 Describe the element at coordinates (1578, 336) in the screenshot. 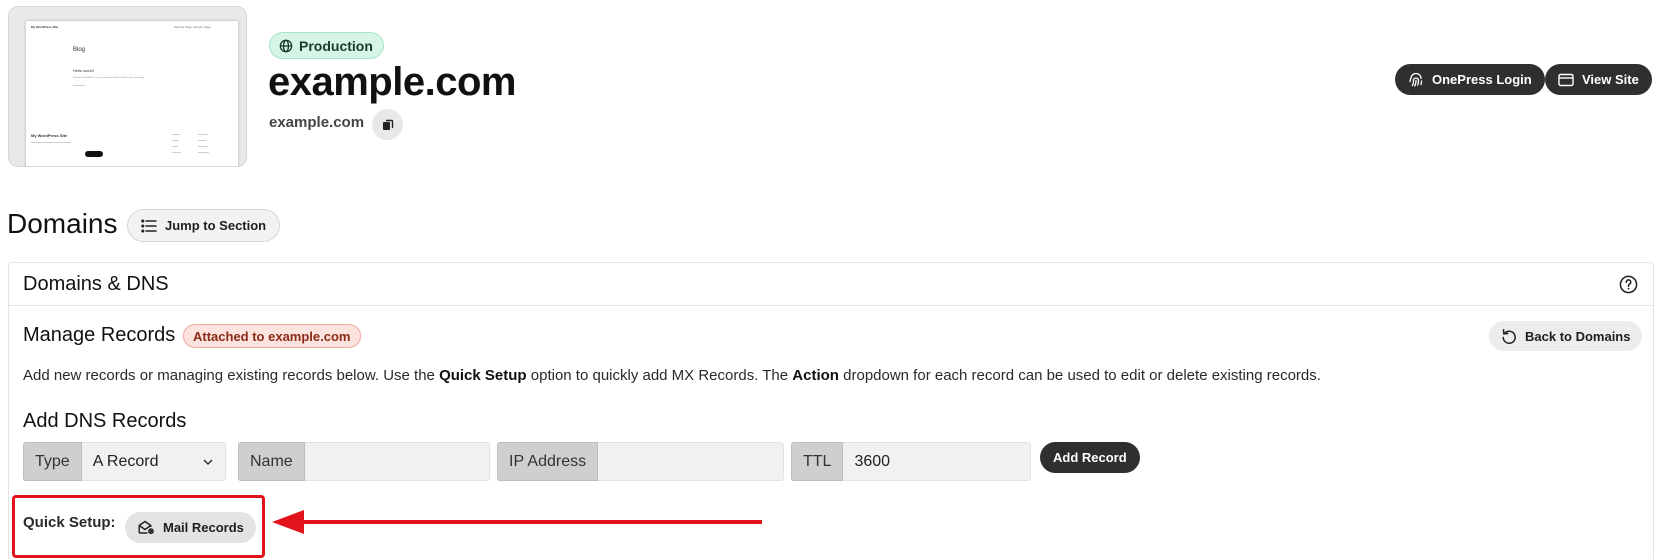

I see `back-to-domains-label: Back to Domains` at that location.